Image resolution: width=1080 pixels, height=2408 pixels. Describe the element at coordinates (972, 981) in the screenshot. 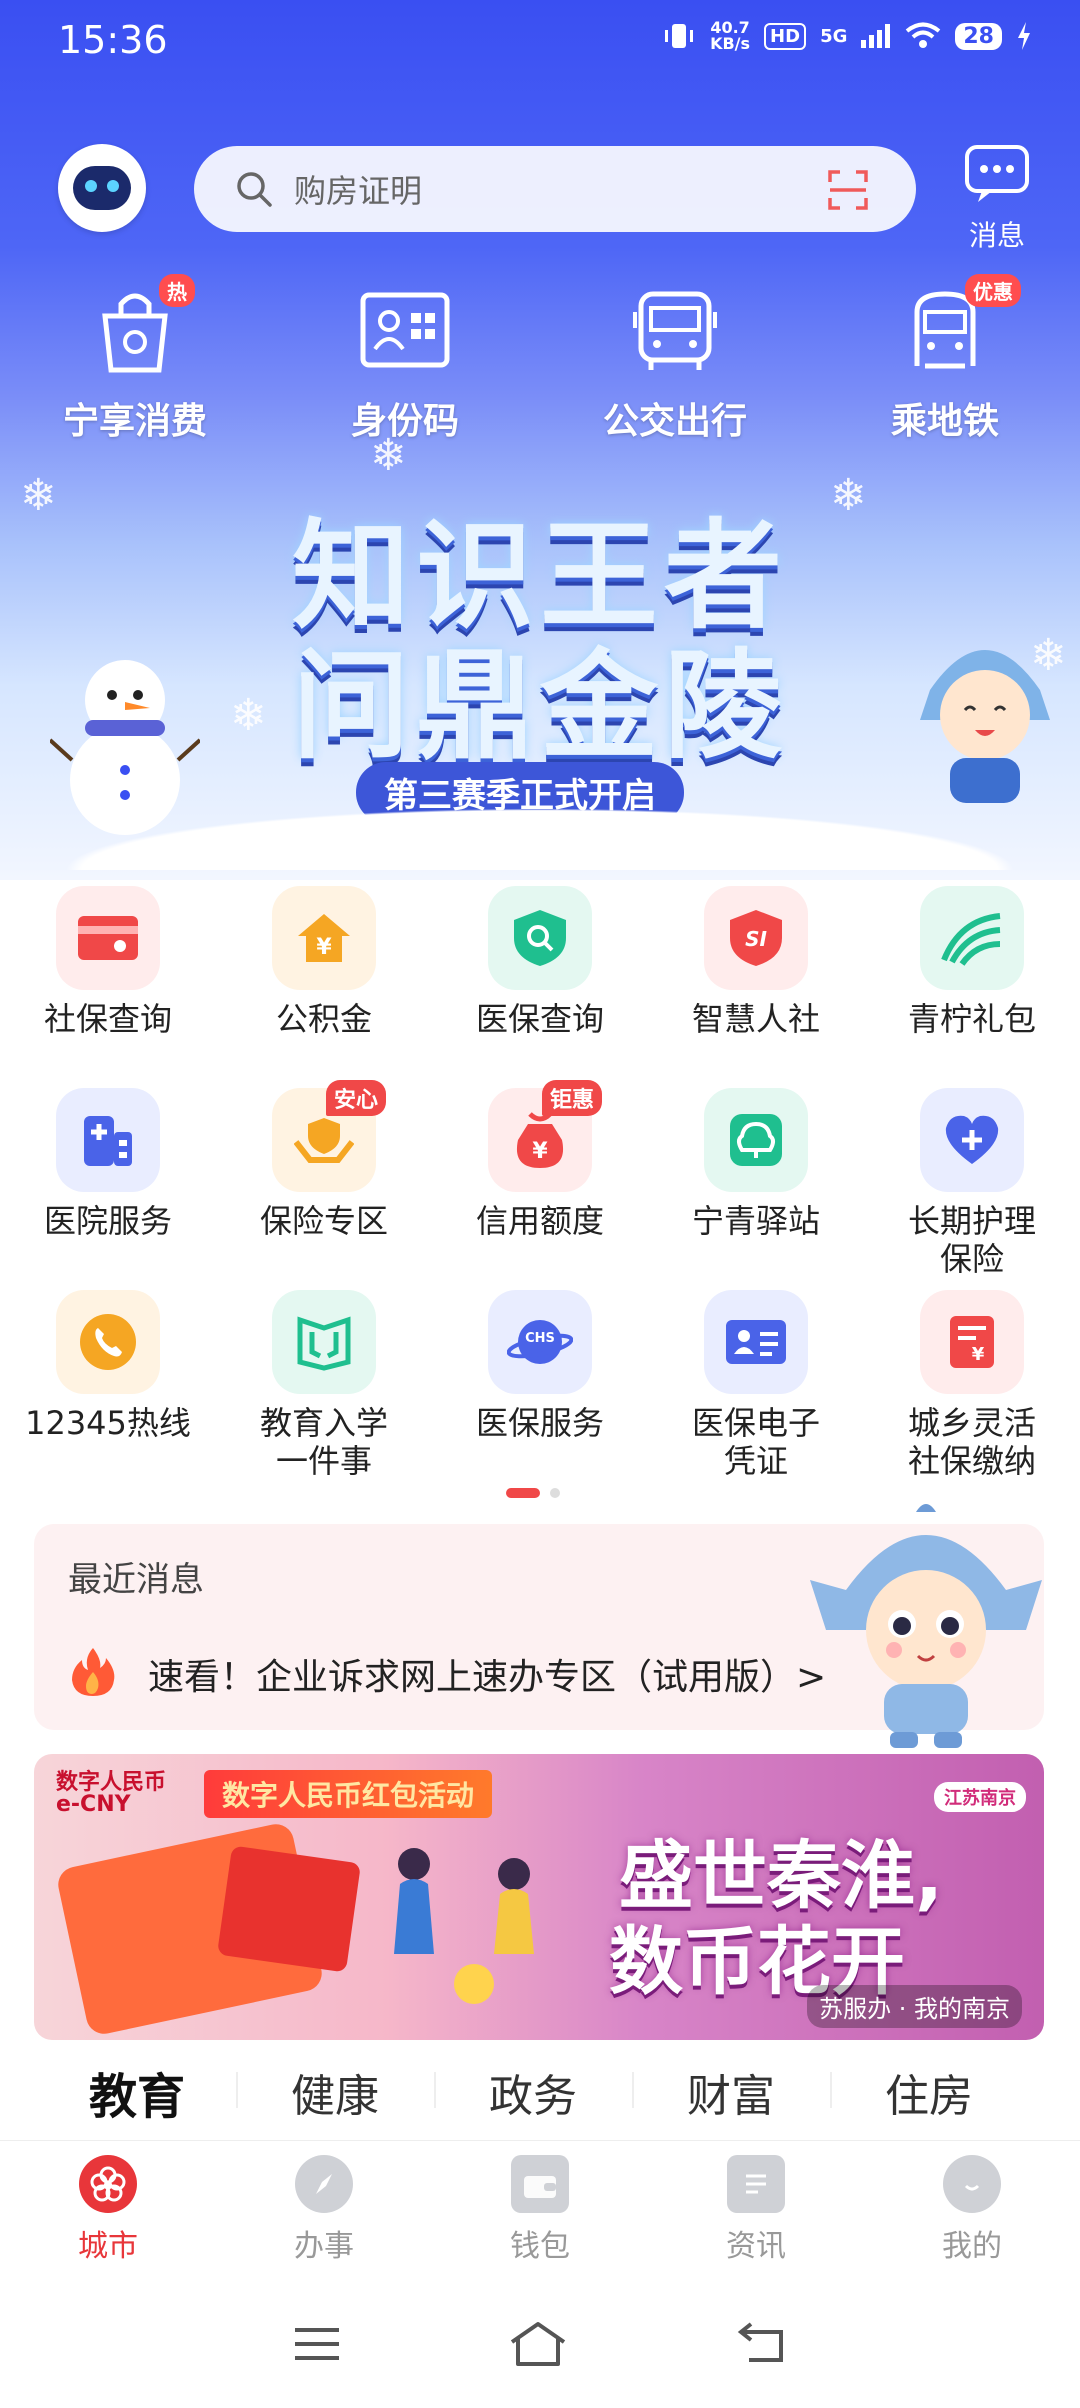

I see `service-lemon-gift: 青柠礼包` at that location.